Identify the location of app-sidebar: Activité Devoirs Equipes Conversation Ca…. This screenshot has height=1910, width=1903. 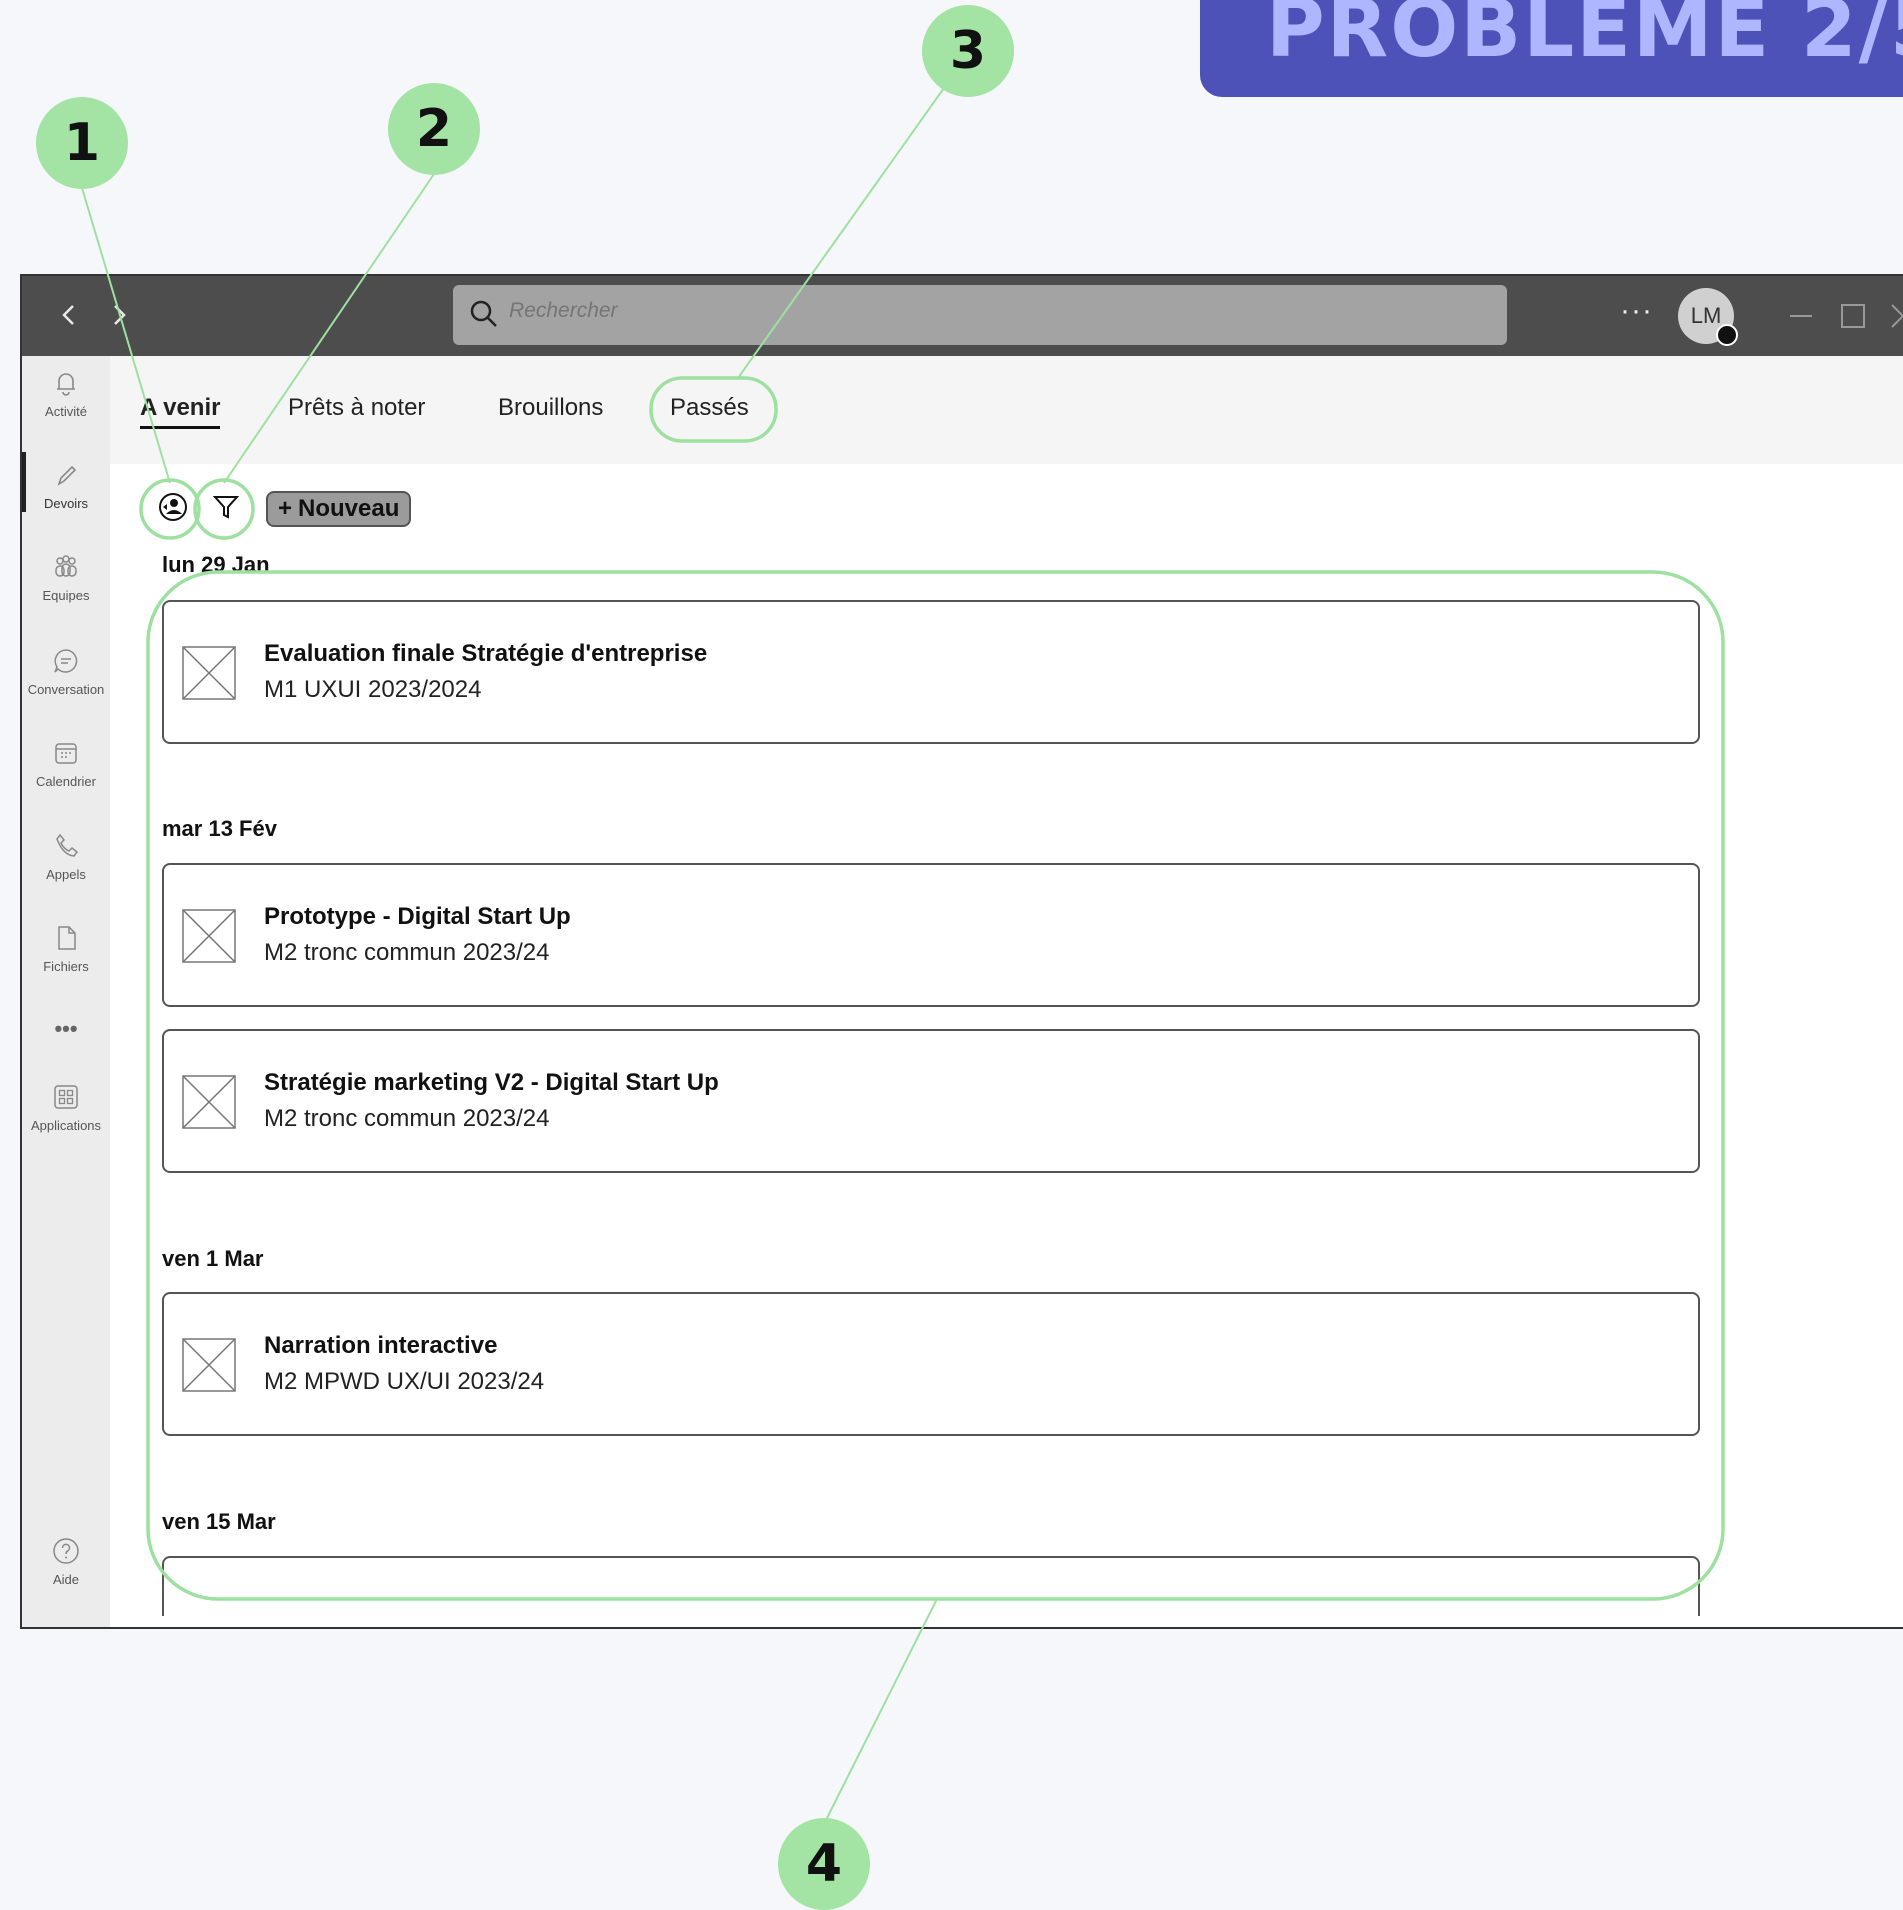
(66, 991).